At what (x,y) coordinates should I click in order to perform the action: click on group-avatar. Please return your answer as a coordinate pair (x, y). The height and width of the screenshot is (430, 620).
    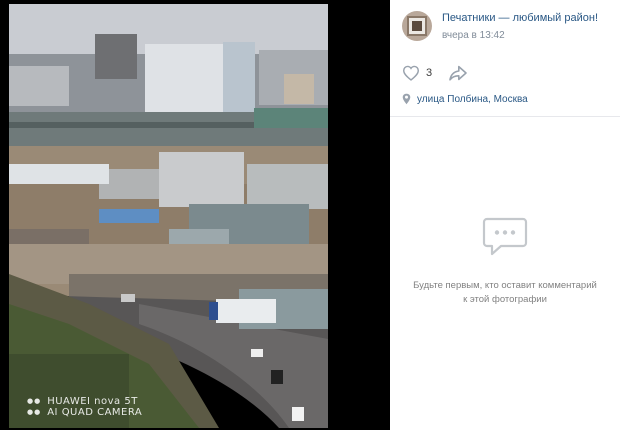
    Looking at the image, I should click on (417, 26).